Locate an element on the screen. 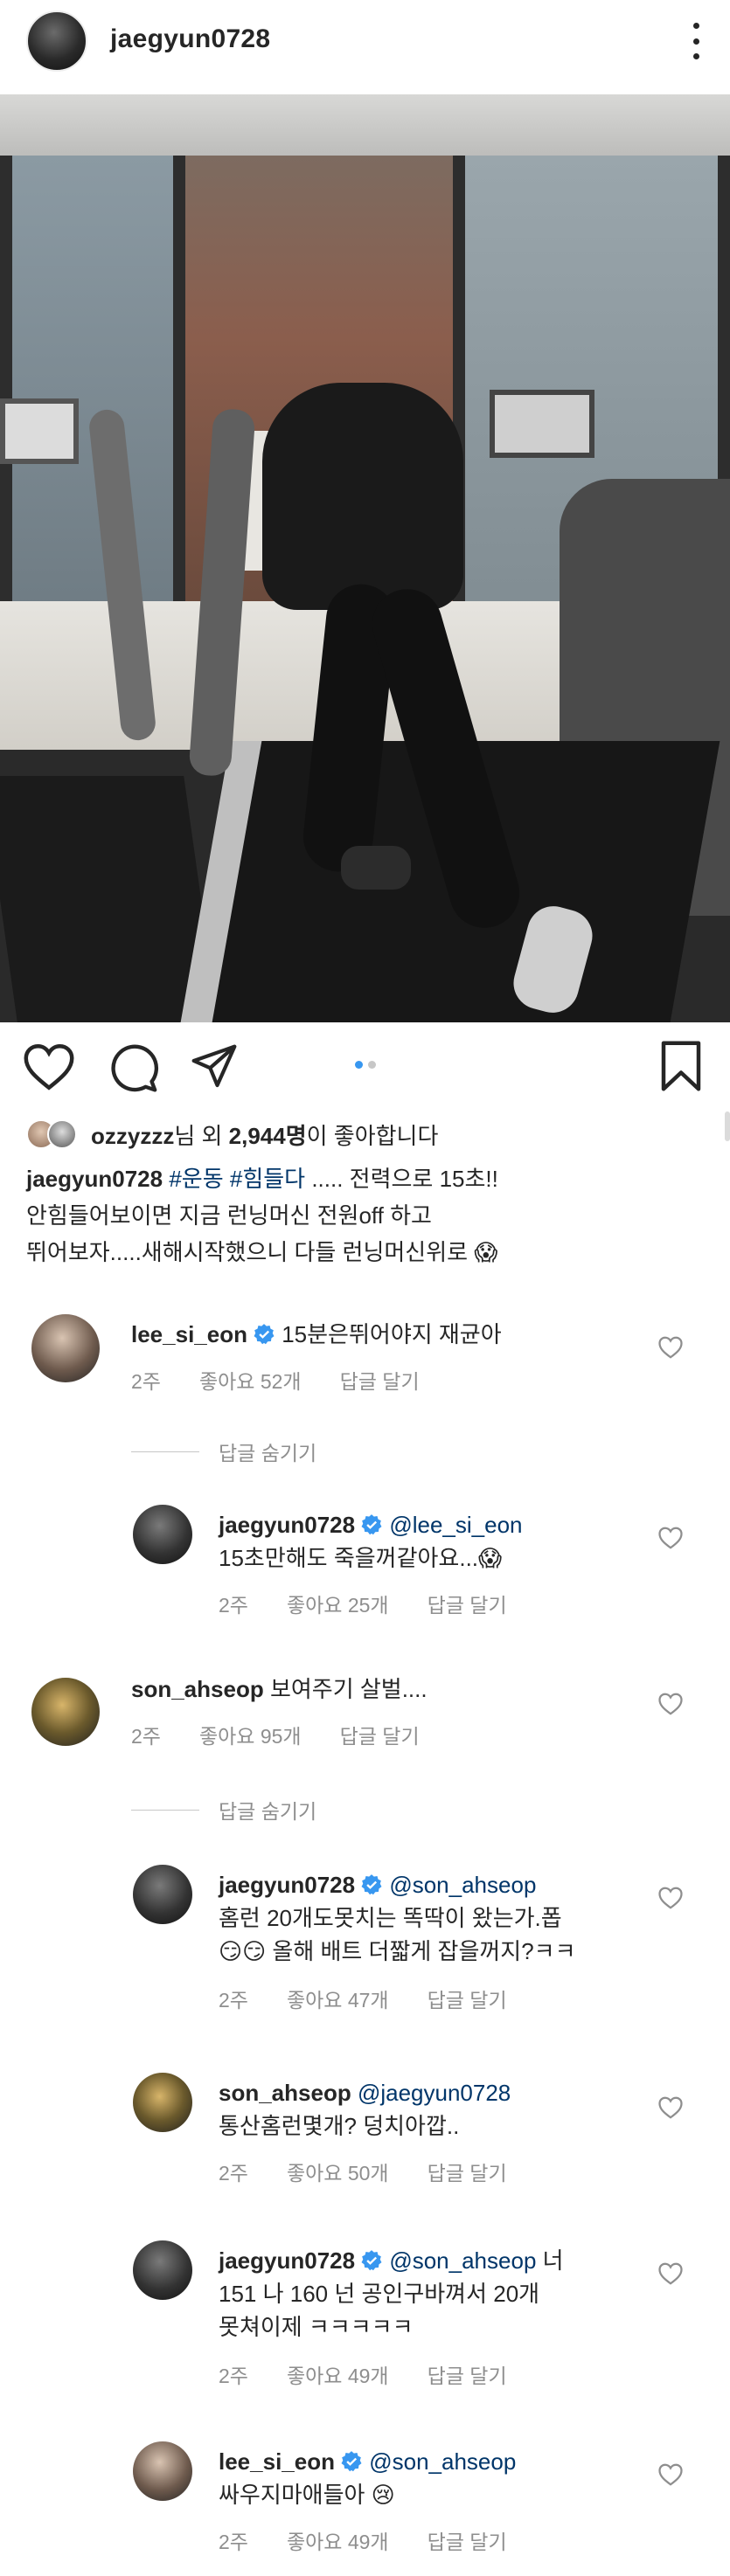 The image size is (730, 2576). hashtag: #힘들다 is located at coordinates (267, 1179).